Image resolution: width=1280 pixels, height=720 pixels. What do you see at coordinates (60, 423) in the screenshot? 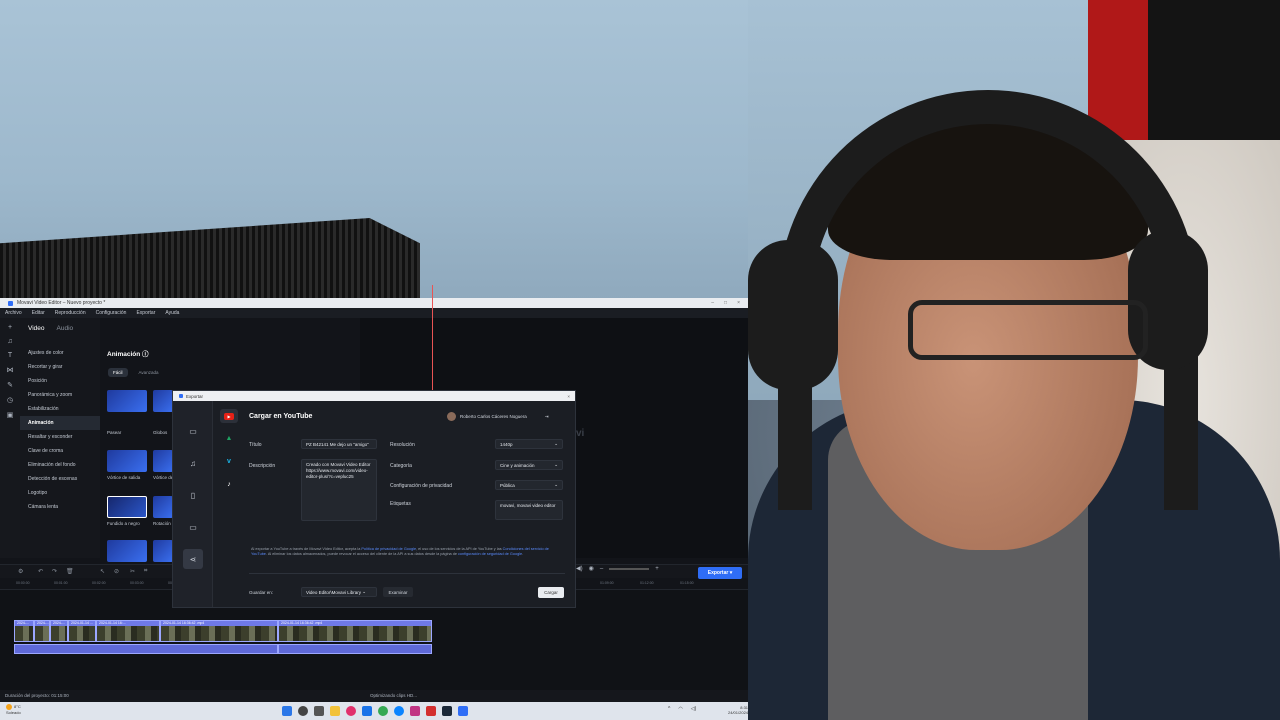
I see `list-item-animacion: Animación` at bounding box center [60, 423].